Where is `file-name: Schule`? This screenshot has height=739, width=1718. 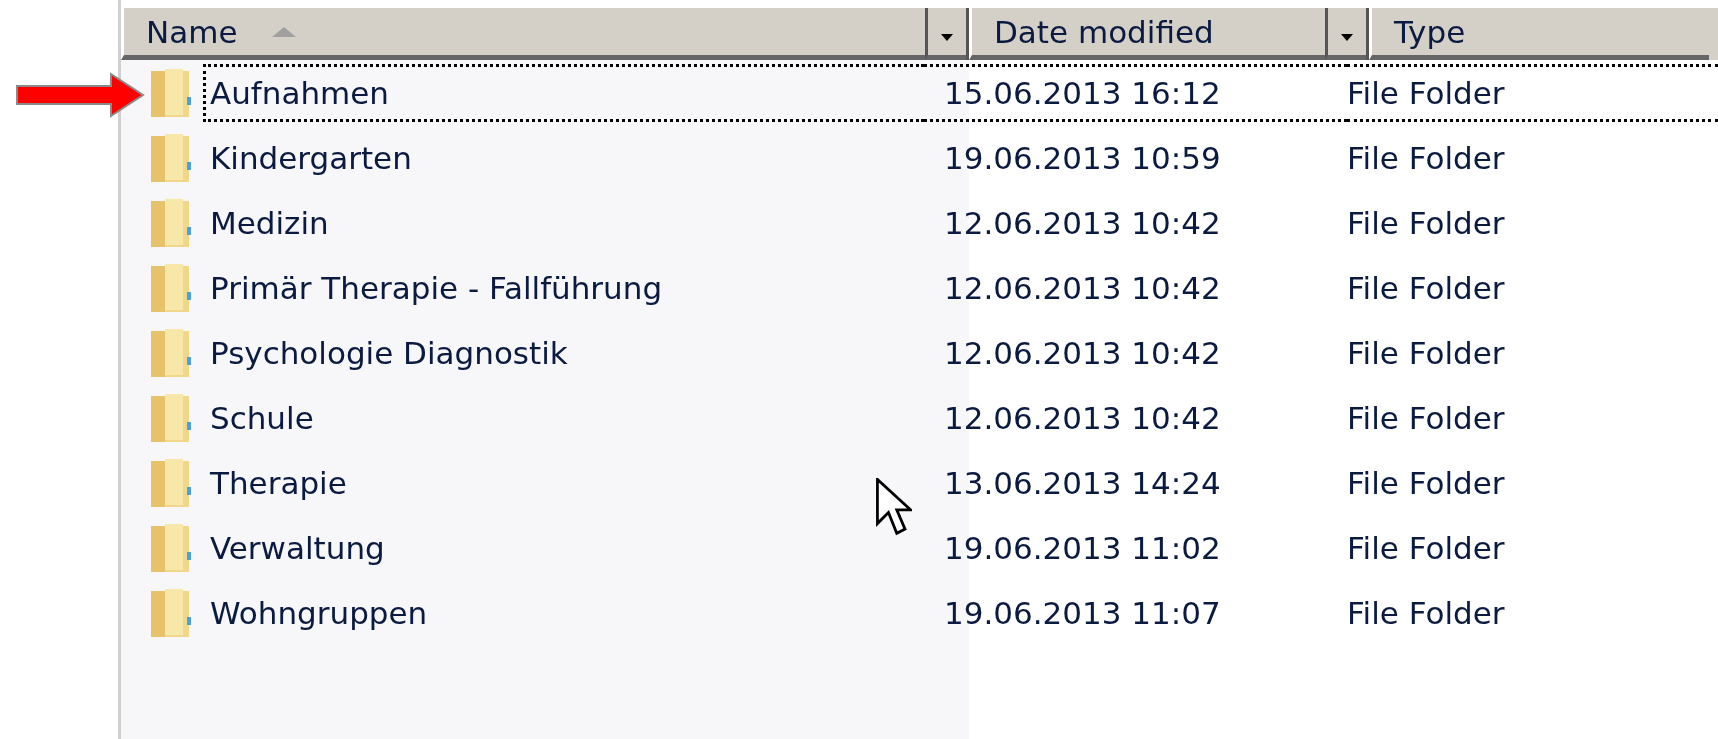
file-name: Schule is located at coordinates (563, 417).